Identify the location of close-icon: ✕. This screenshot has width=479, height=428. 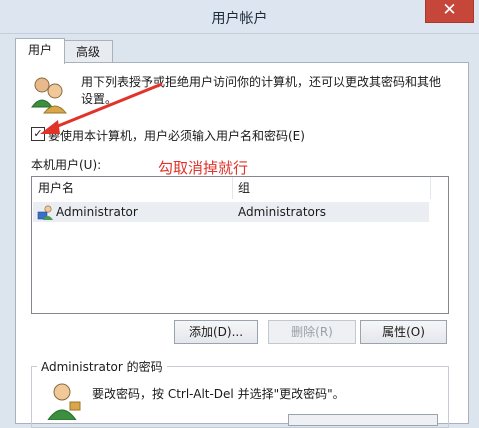
(449, 10).